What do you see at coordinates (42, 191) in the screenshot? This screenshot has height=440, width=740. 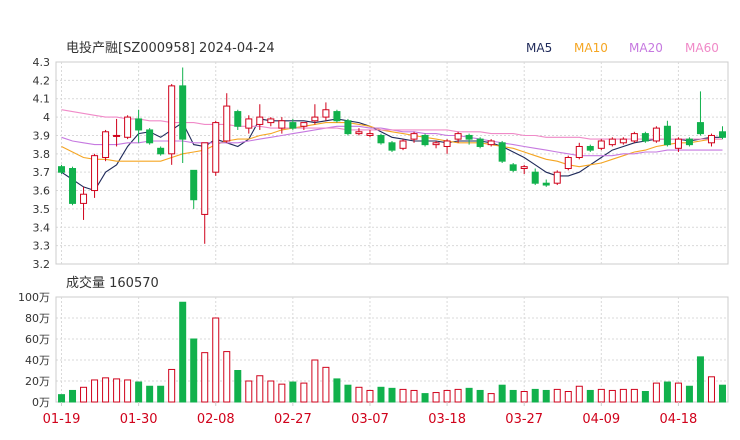 I see `price-tick-label: 3.6` at bounding box center [42, 191].